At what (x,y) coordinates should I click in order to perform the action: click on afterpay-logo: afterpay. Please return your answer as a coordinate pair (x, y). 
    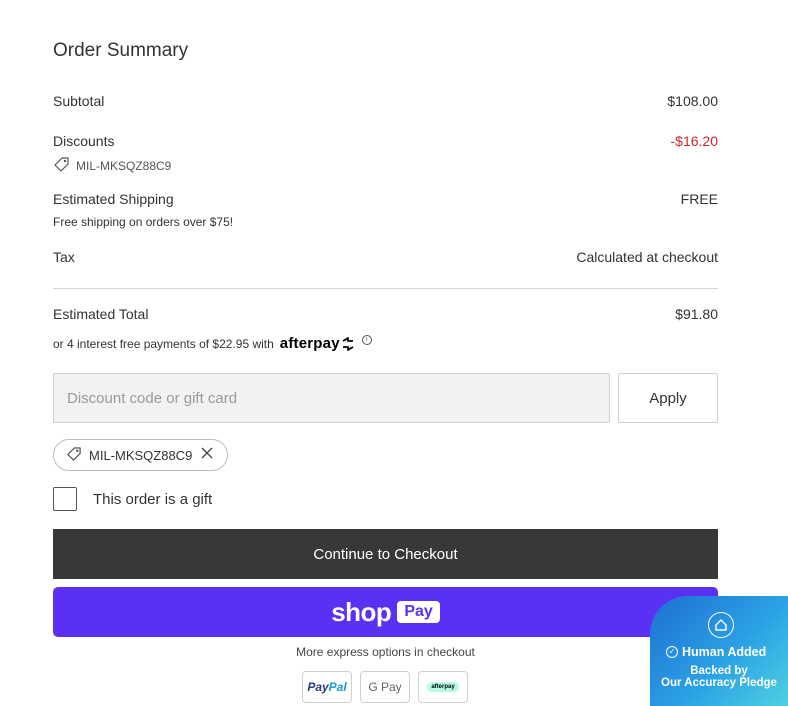
    Looking at the image, I should click on (318, 343).